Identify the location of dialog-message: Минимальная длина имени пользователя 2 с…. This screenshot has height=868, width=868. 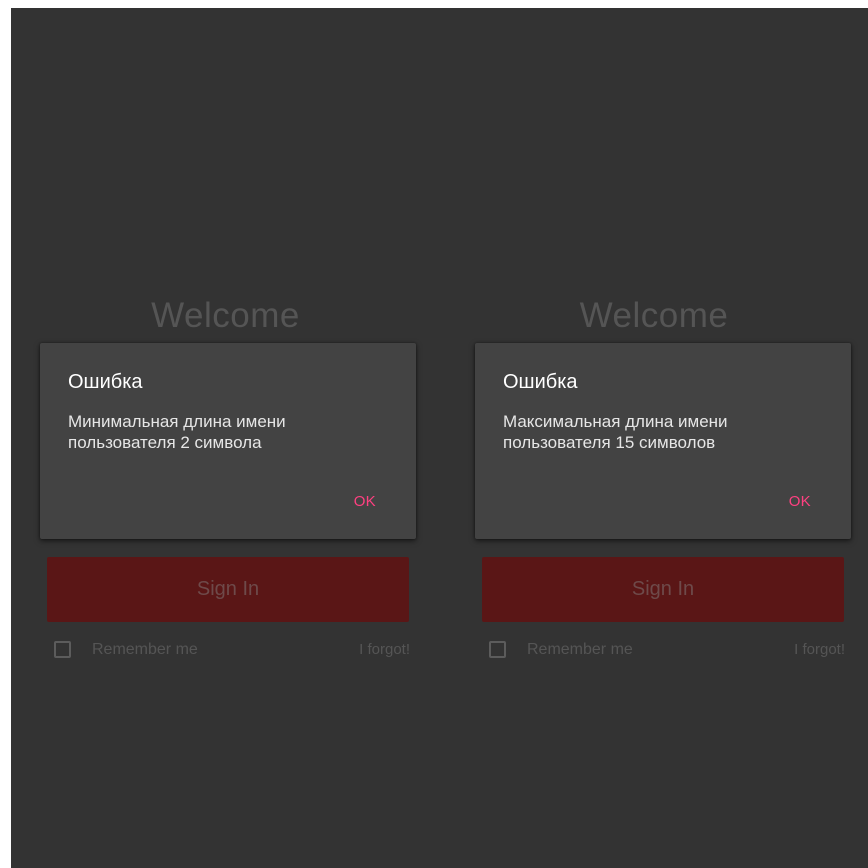
(177, 432).